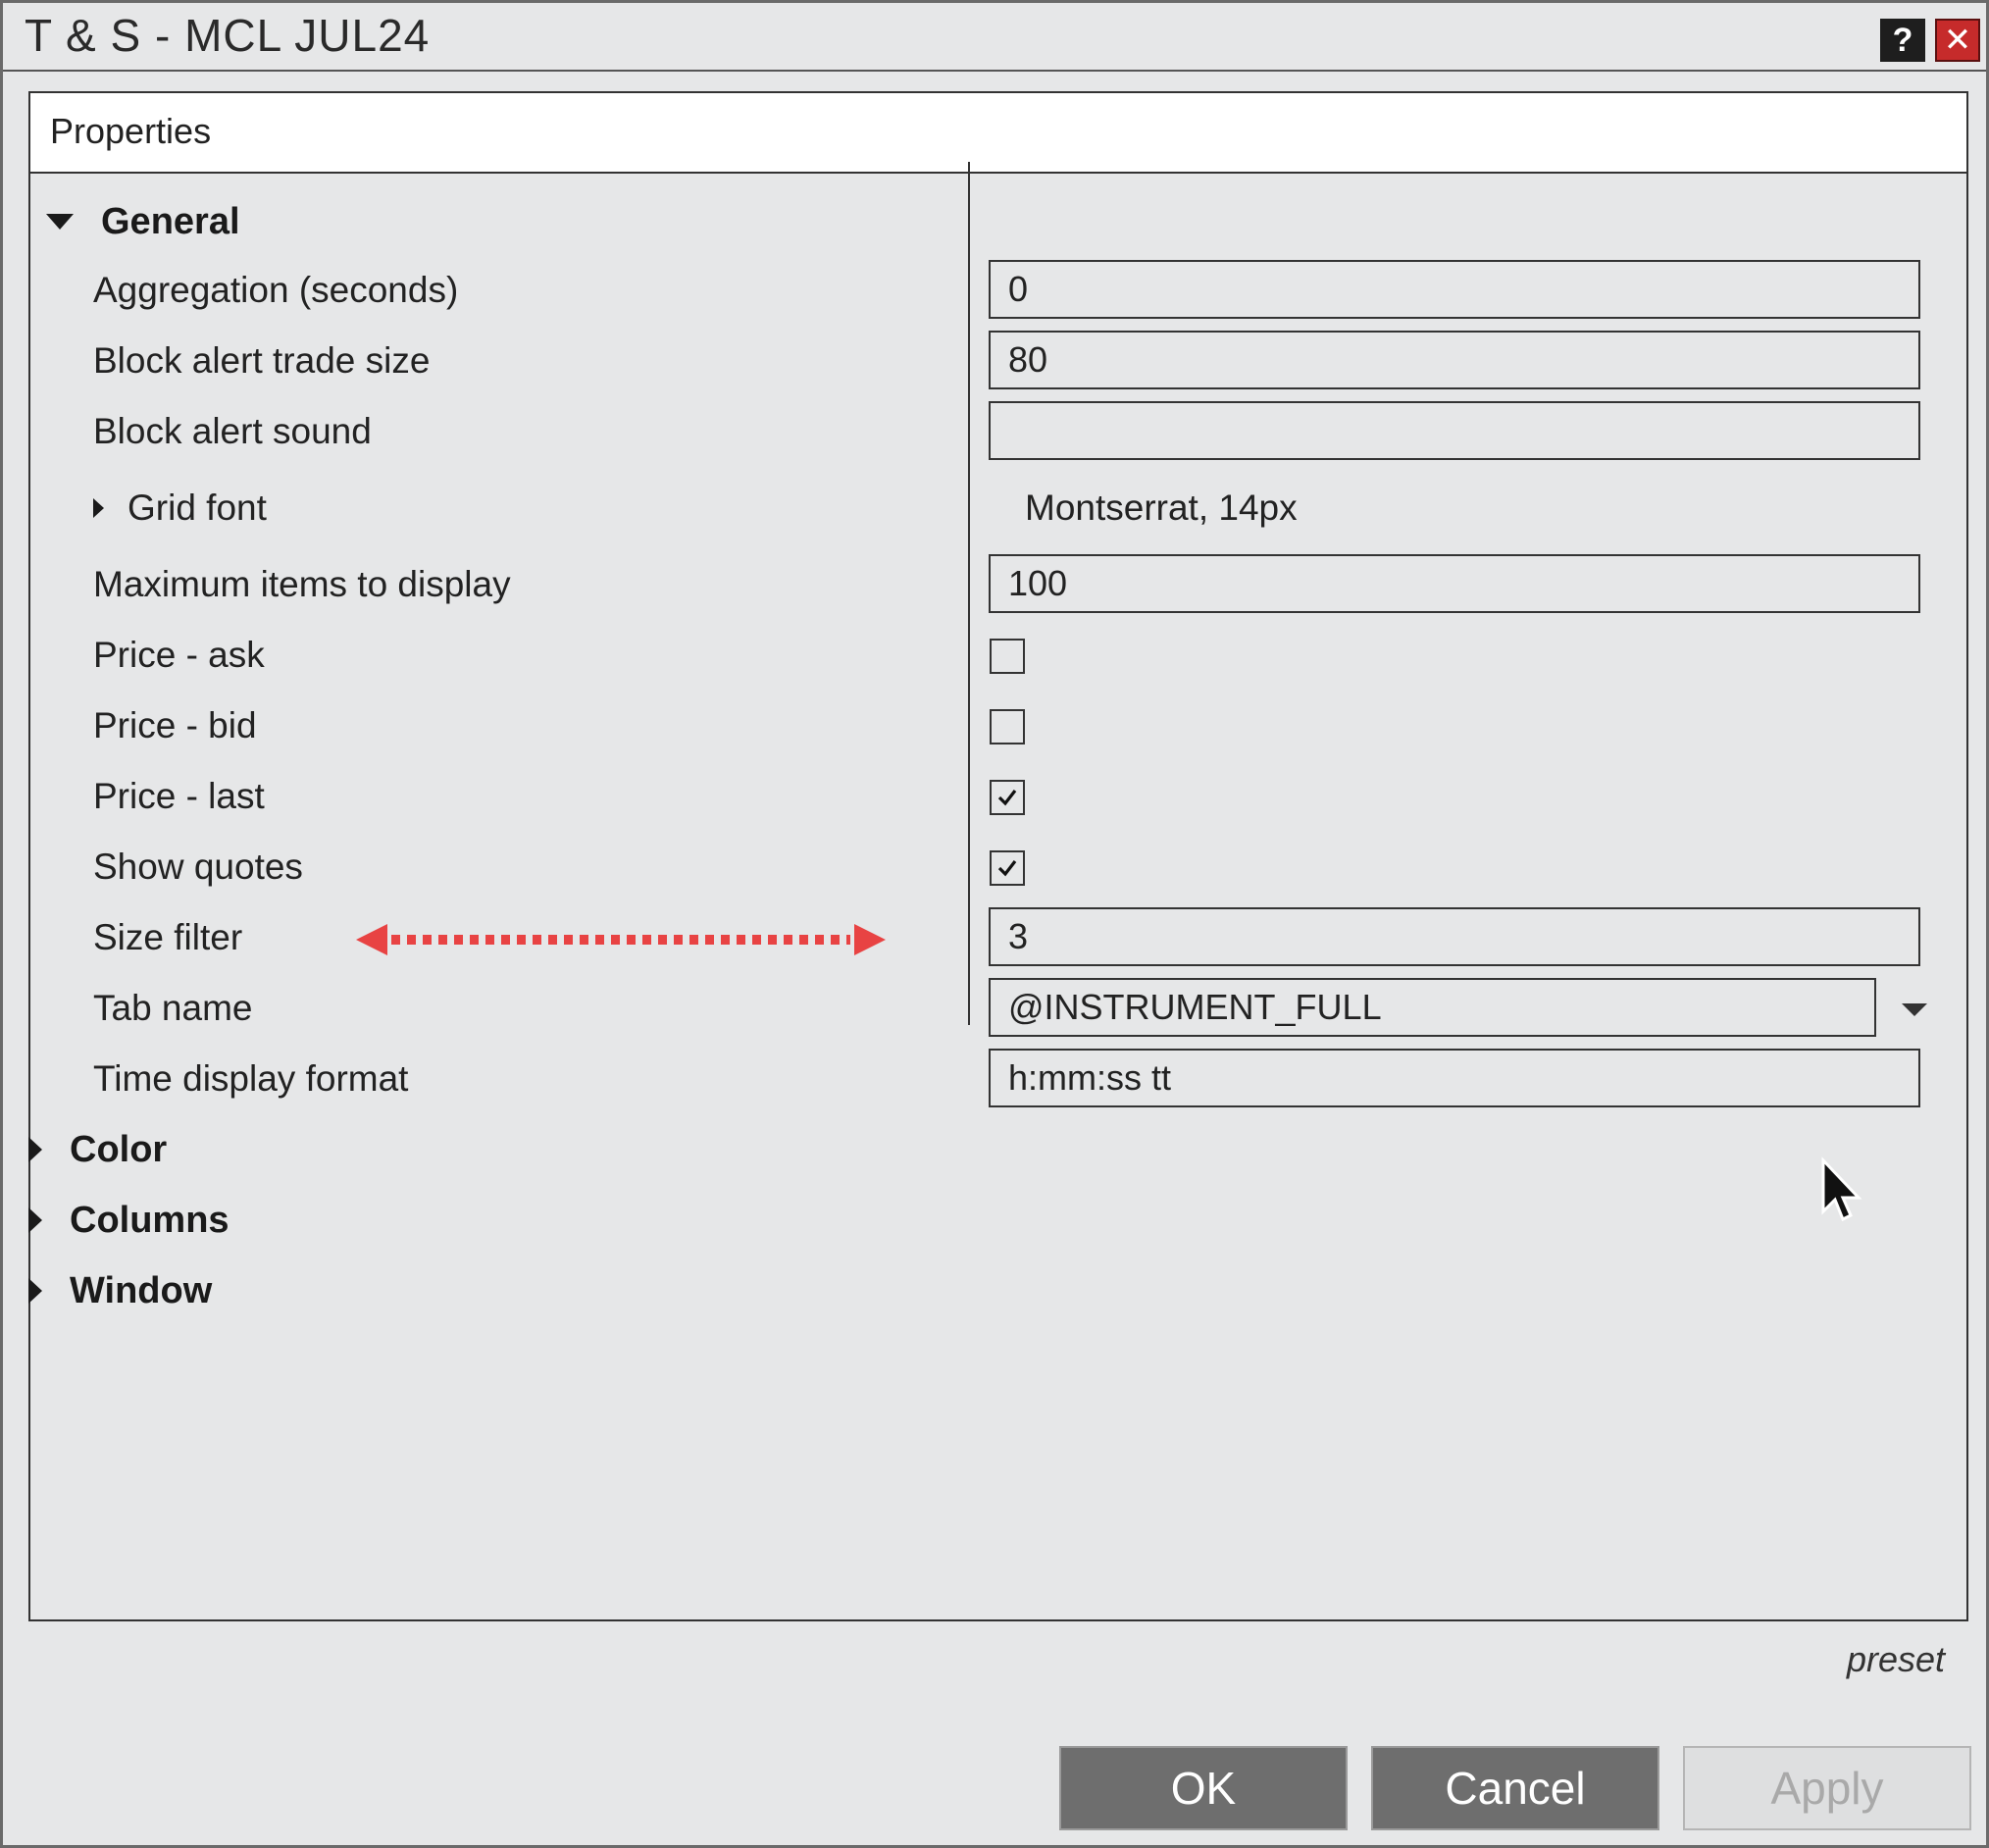  Describe the element at coordinates (1841, 1189) in the screenshot. I see `mouse-pointer-icon` at that location.